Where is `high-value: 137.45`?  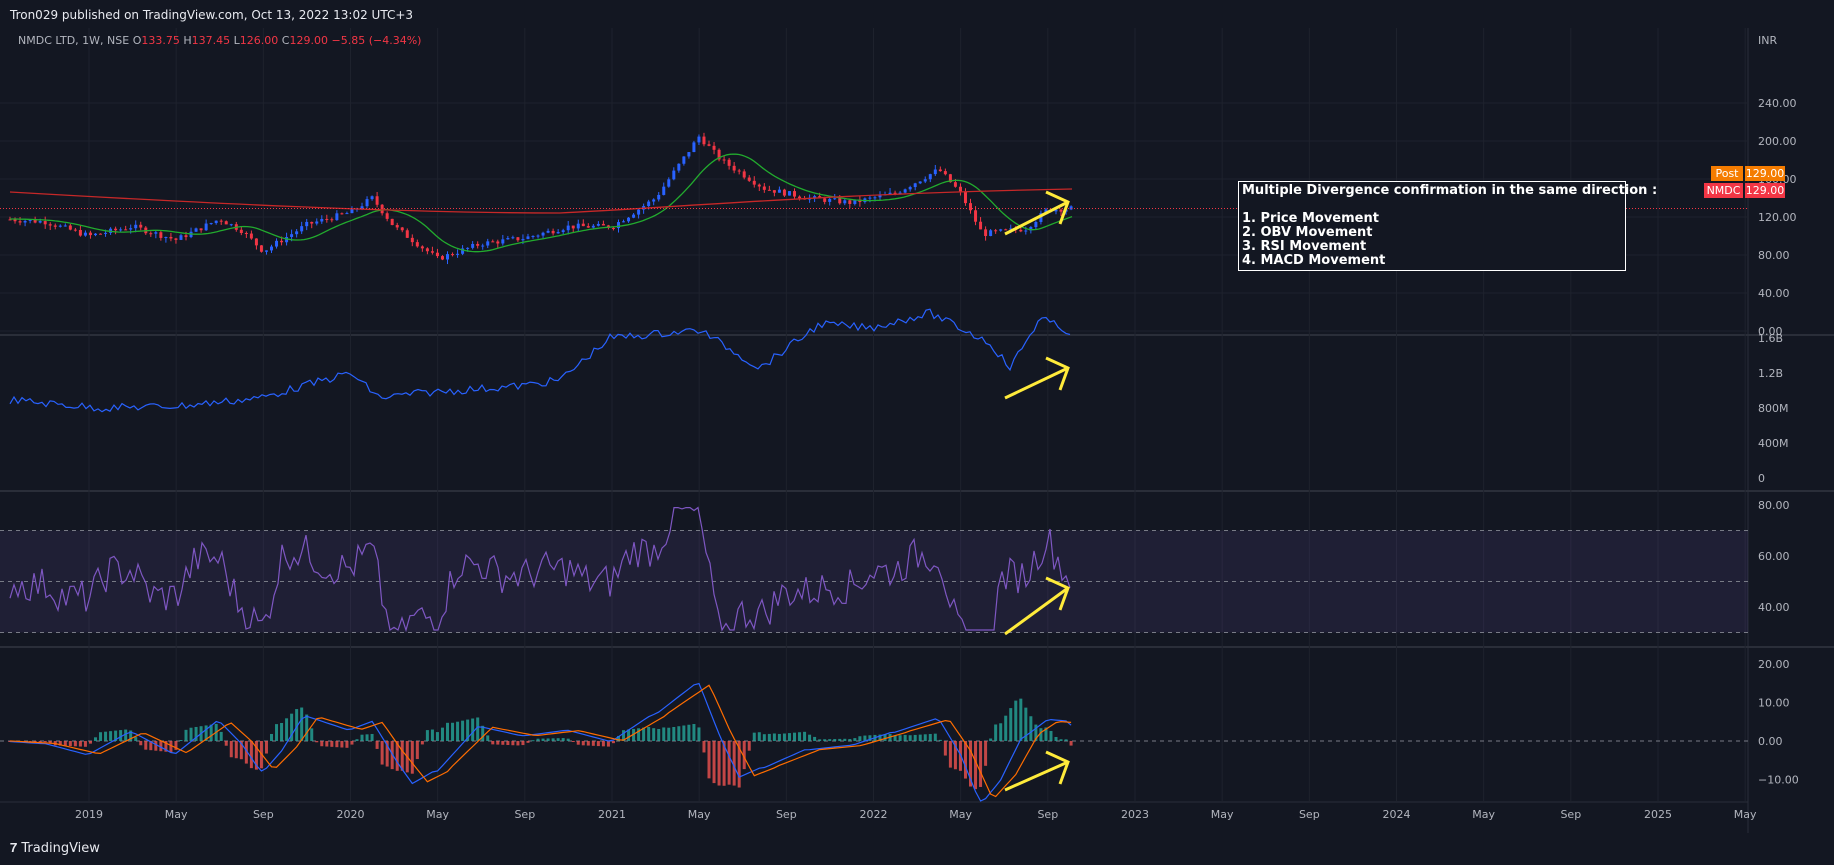 high-value: 137.45 is located at coordinates (211, 40).